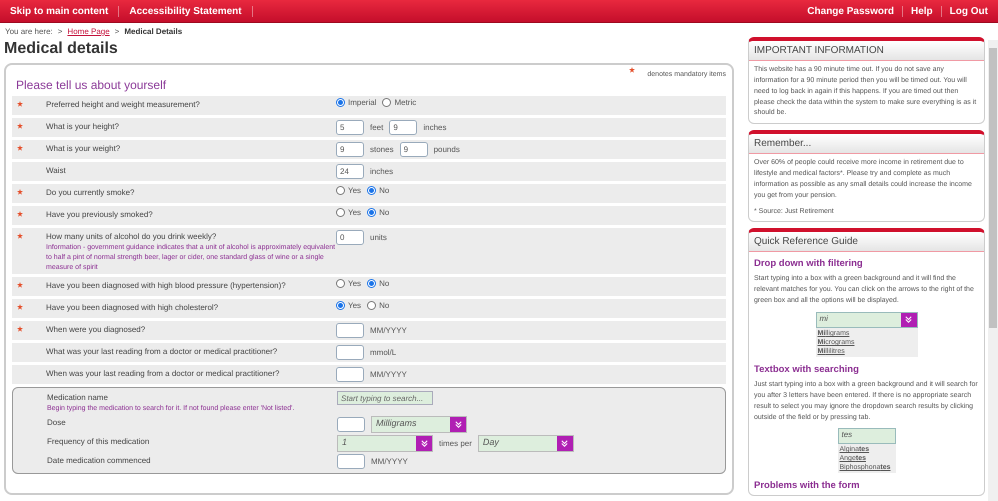 This screenshot has height=501, width=998. I want to click on breadcrumb-current: Medical Details, so click(153, 31).